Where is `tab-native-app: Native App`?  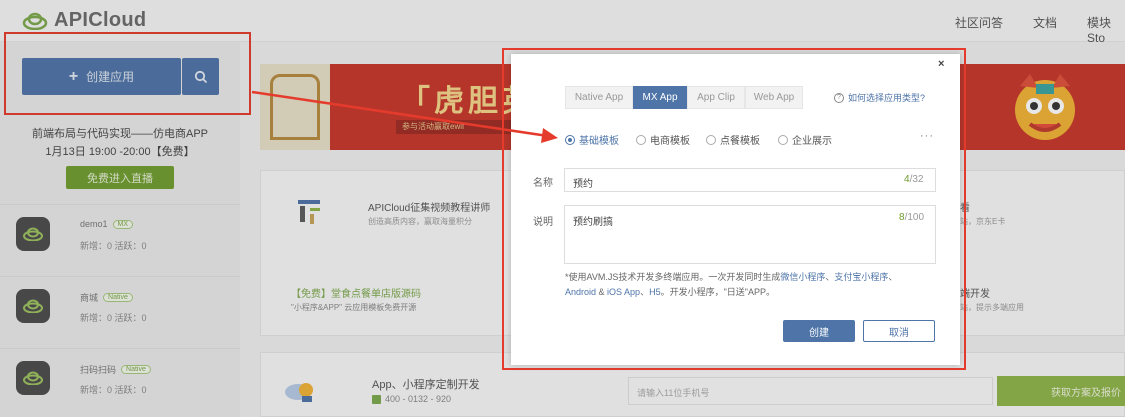 tab-native-app: Native App is located at coordinates (599, 97).